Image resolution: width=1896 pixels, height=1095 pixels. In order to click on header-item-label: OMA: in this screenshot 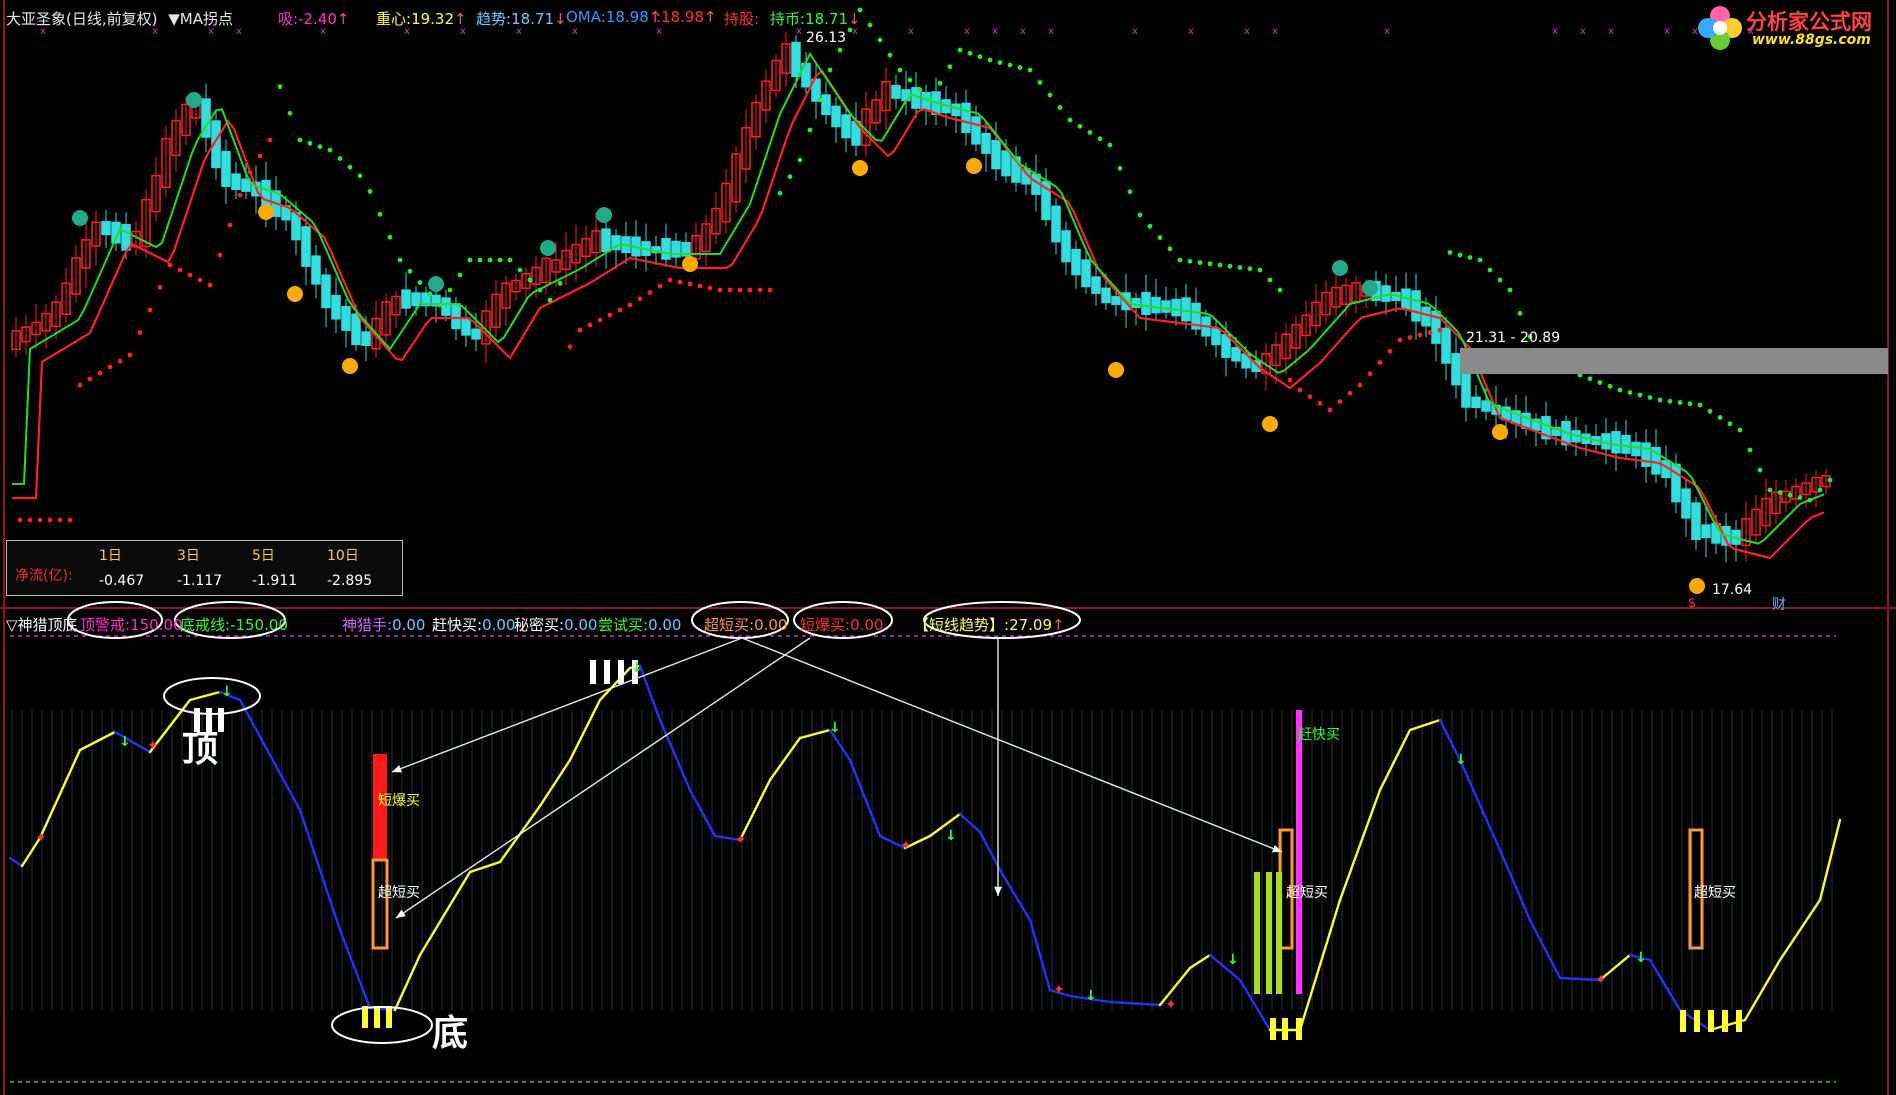, I will do `click(586, 17)`.